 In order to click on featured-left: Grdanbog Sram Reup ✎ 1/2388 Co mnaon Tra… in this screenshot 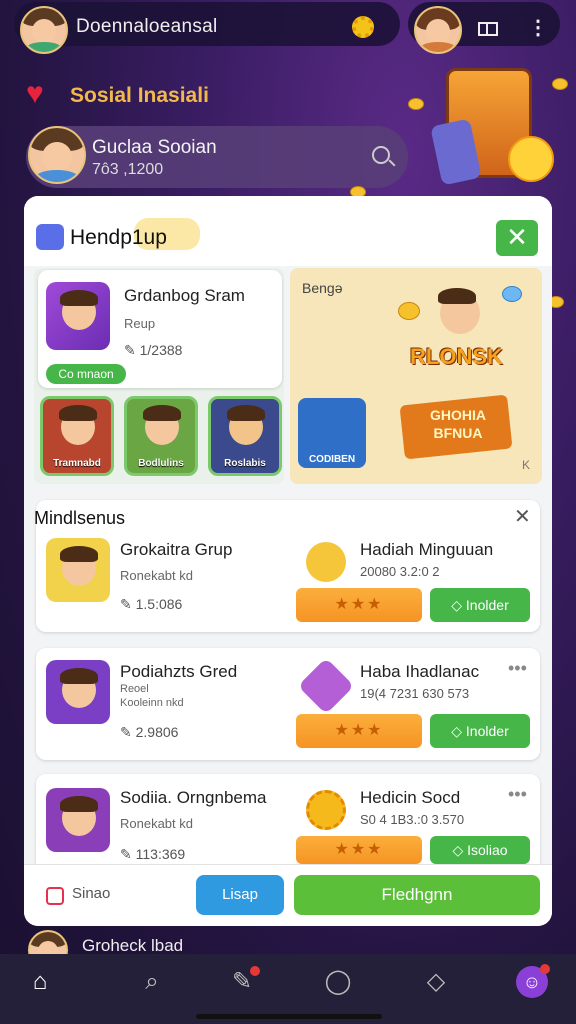, I will do `click(159, 376)`.